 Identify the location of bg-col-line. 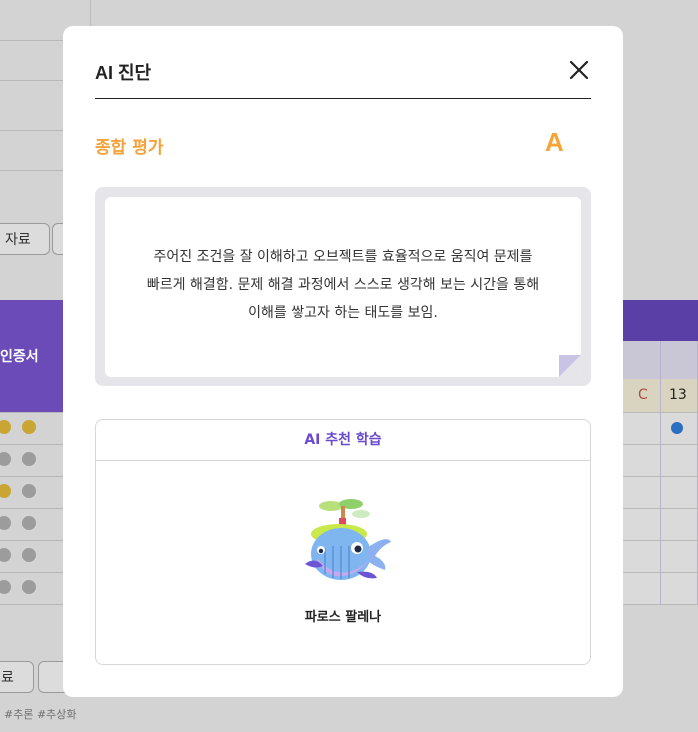
(660, 473).